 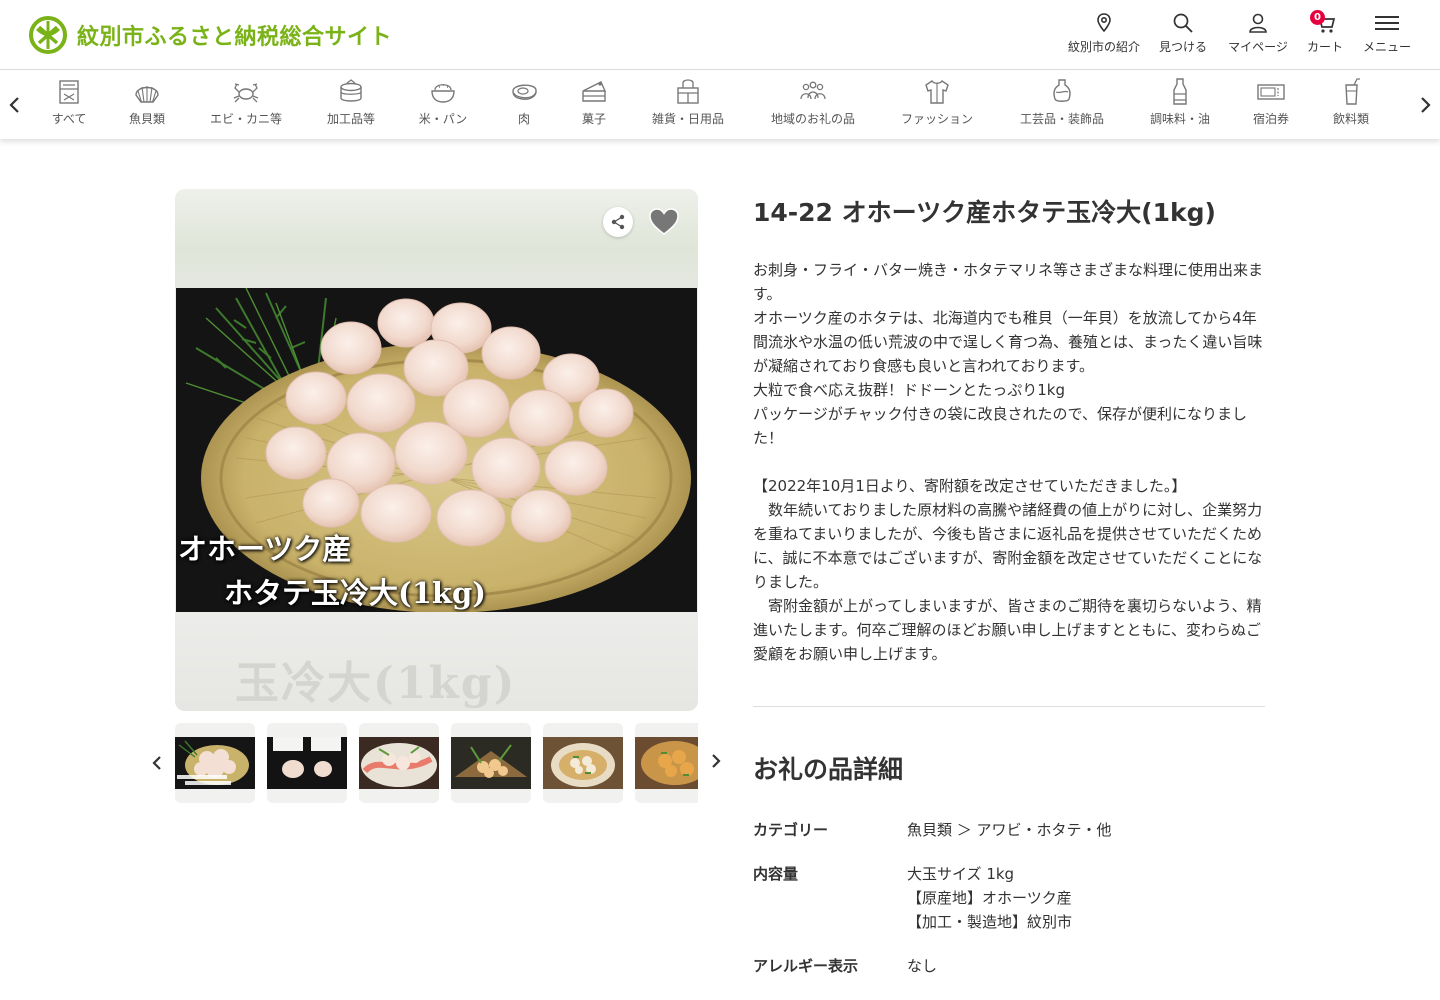 What do you see at coordinates (245, 119) in the screenshot?
I see `category-label: エビ・カニ等` at bounding box center [245, 119].